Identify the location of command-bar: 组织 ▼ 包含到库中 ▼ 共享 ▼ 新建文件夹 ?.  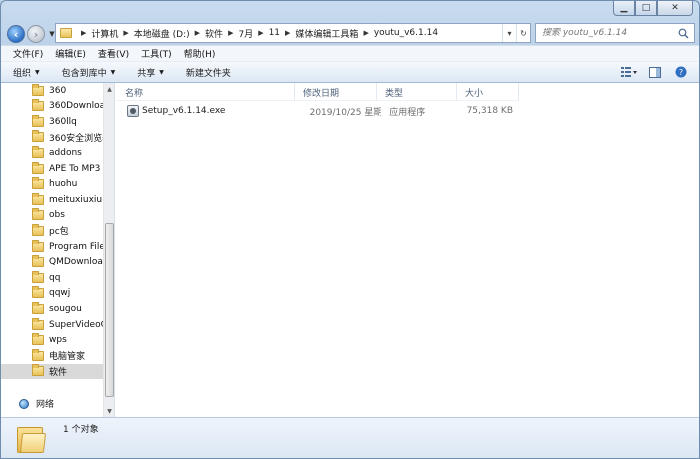
(350, 72).